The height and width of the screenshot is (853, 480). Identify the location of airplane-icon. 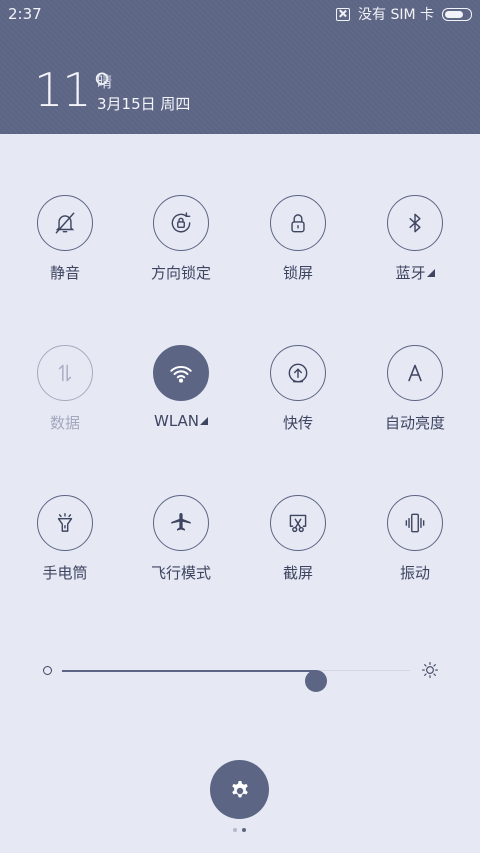
(181, 523).